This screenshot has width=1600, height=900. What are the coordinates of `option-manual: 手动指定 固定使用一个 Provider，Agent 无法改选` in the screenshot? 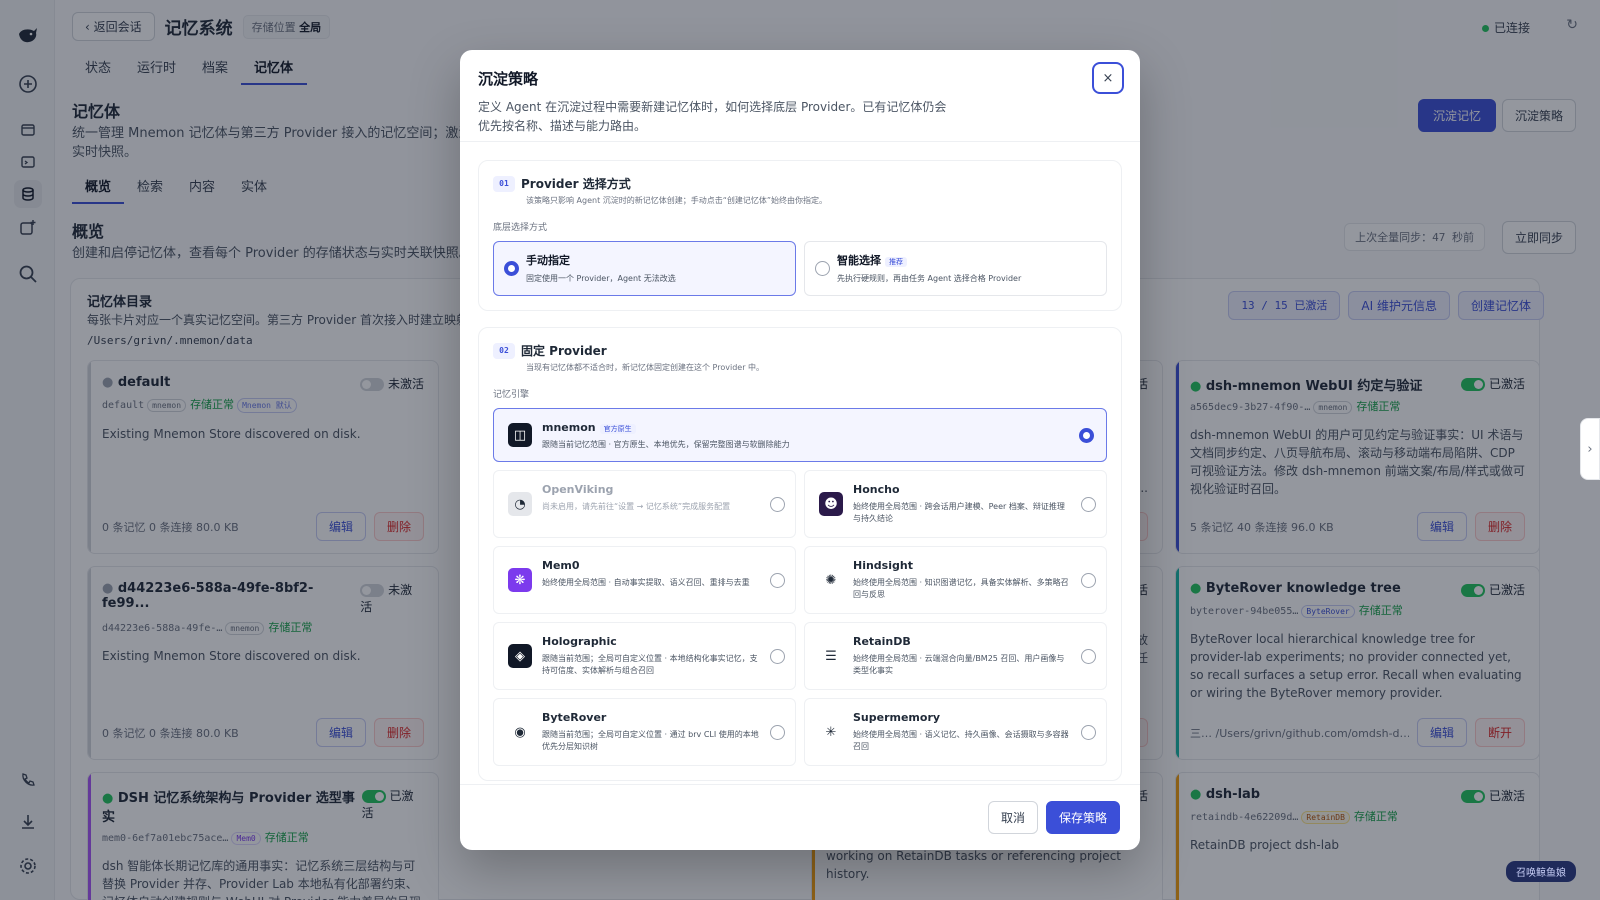 It's located at (644, 268).